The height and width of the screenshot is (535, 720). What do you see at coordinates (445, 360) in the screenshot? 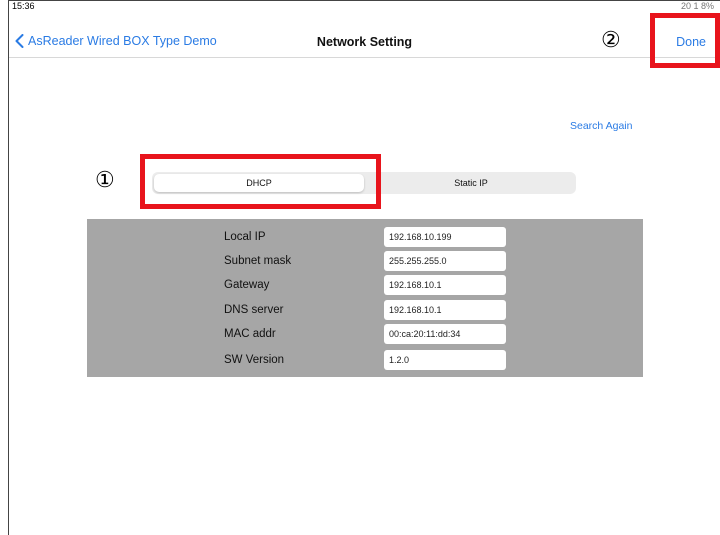
I see `setting-value-field: 1.2.0` at bounding box center [445, 360].